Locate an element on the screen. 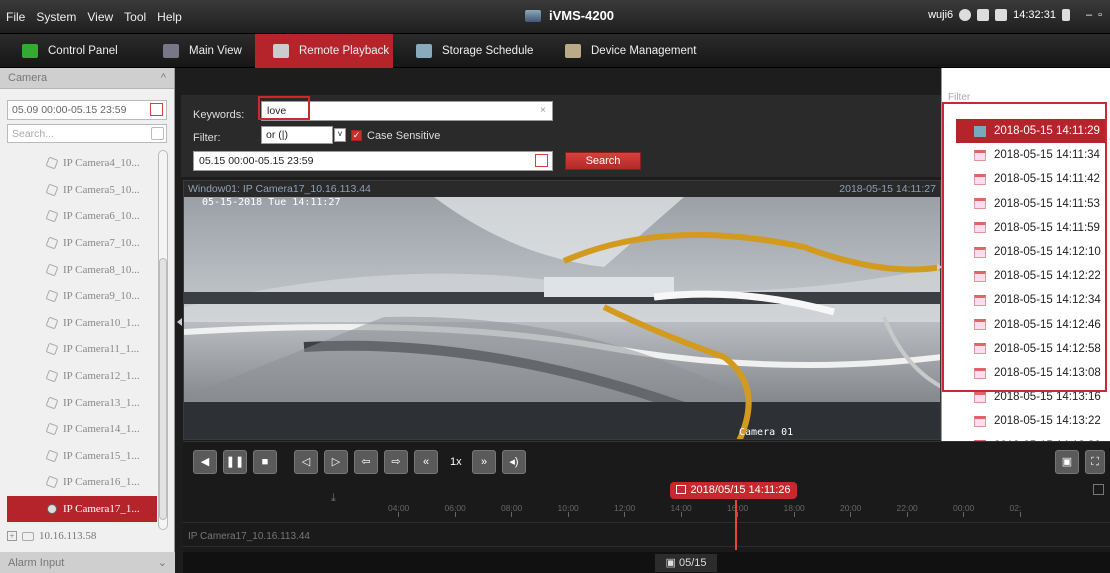  result-item: 2018-05-15 14:13:22 is located at coordinates (1026, 421).